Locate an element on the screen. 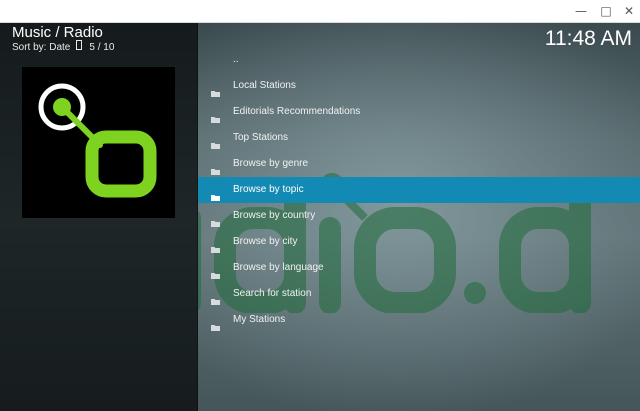  list-item-parent: .. is located at coordinates (419, 60).